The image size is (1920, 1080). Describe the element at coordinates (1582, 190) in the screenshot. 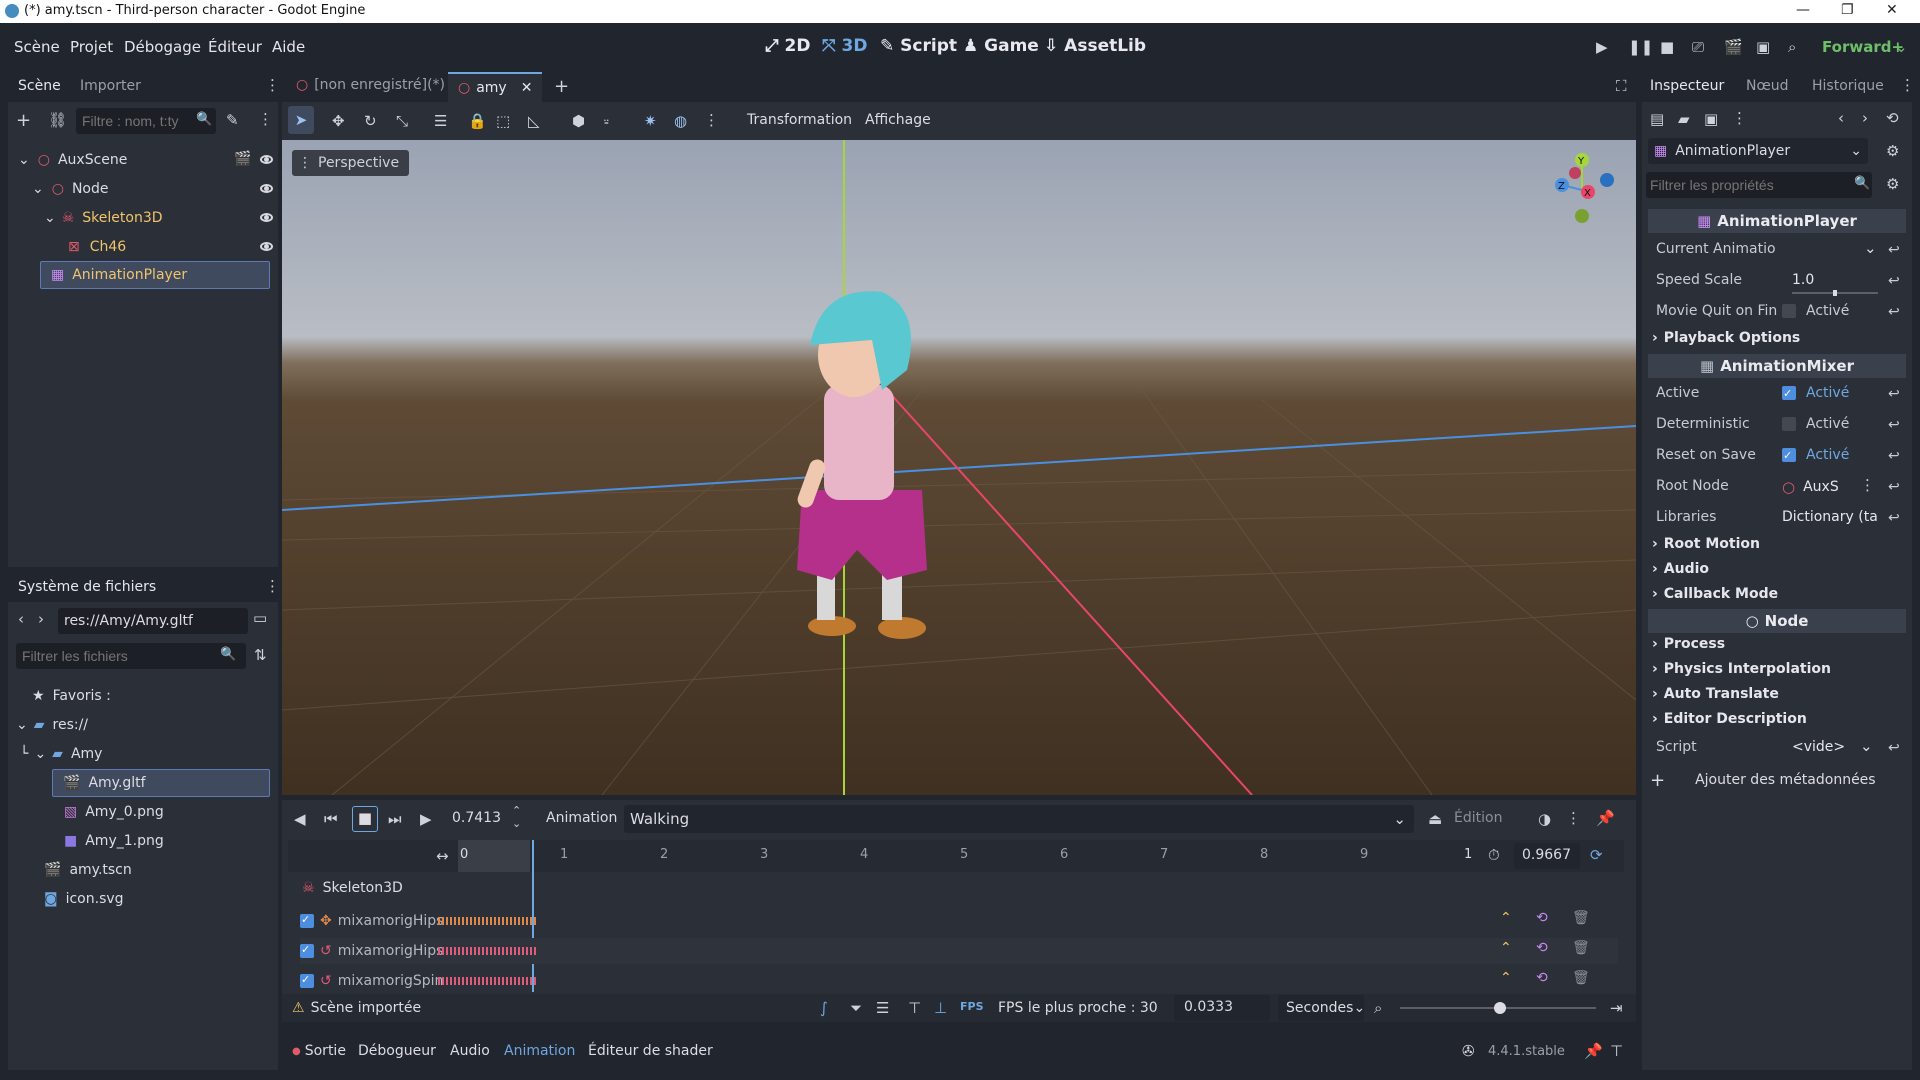

I see `view-gizmo: Y X Z` at that location.